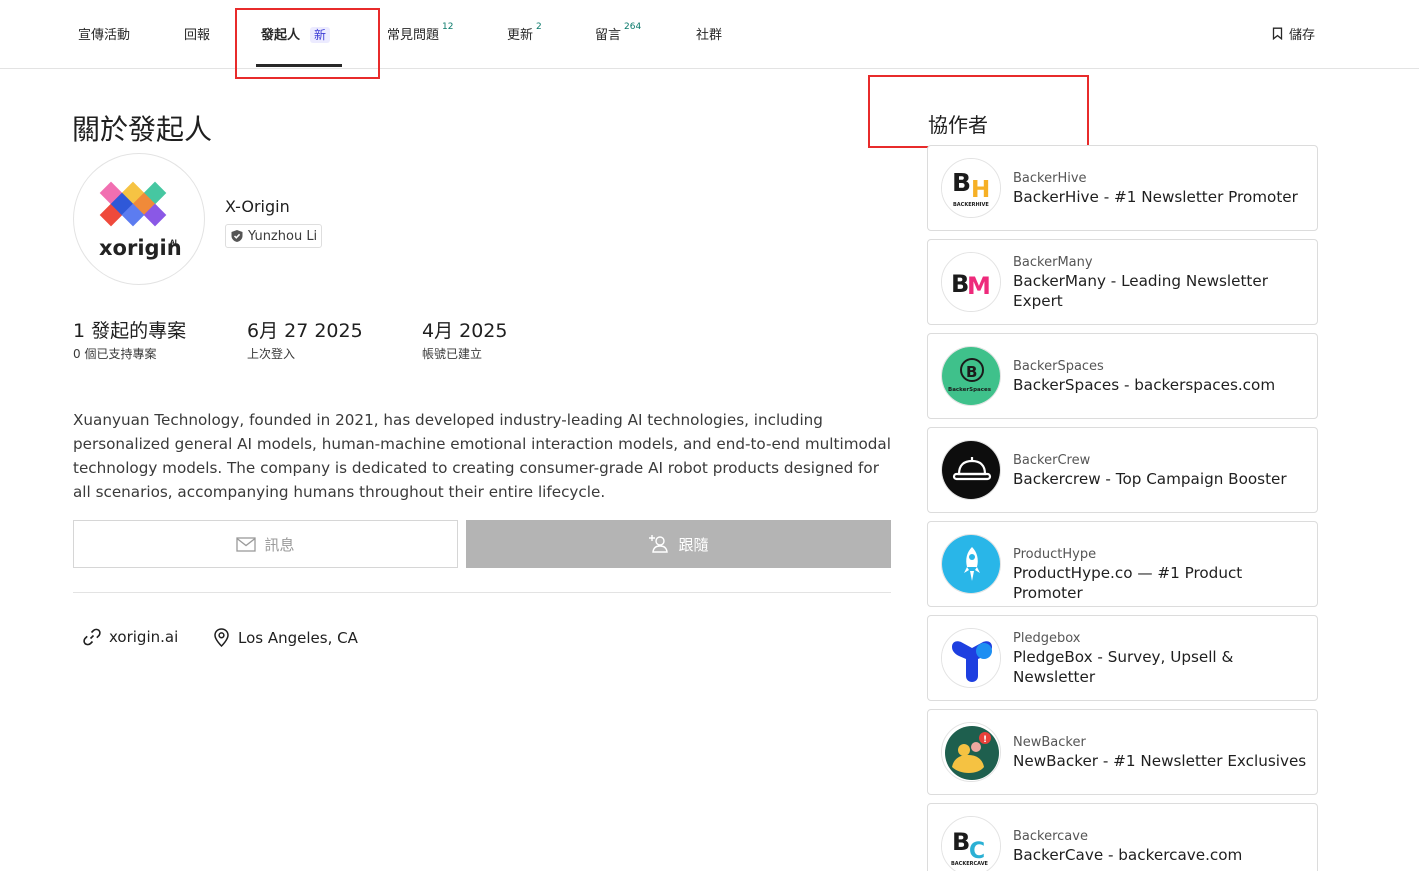 This screenshot has height=871, width=1419. What do you see at coordinates (1150, 479) in the screenshot?
I see `collaborator-project: Backercrew - Top Campaign Booster` at bounding box center [1150, 479].